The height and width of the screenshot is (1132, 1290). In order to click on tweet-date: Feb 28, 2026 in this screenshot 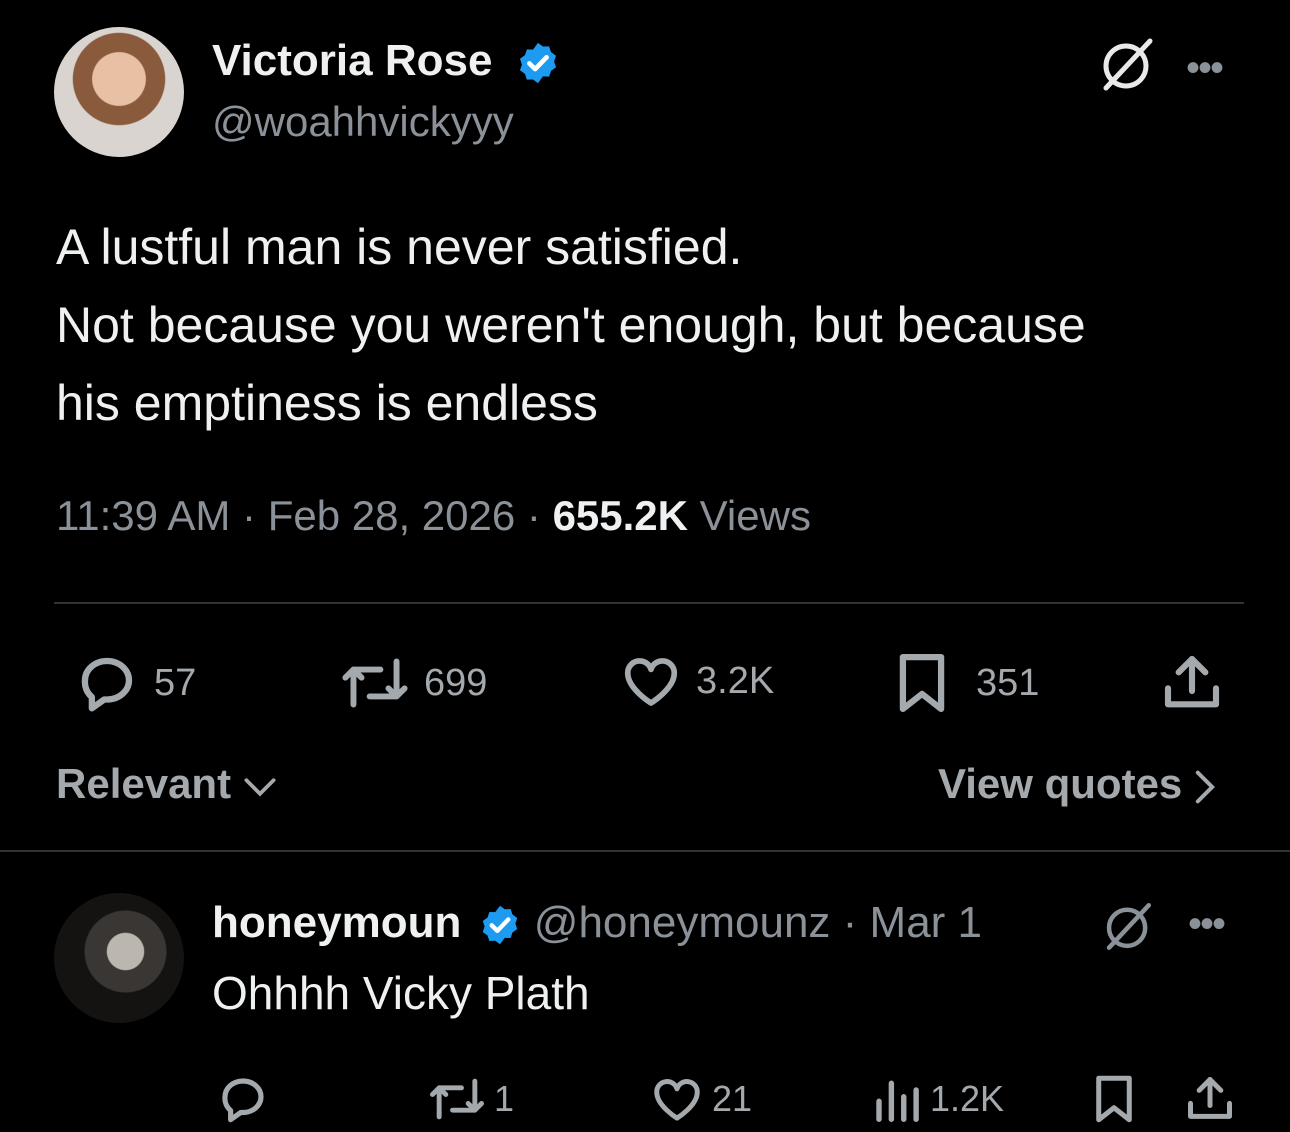, I will do `click(392, 515)`.